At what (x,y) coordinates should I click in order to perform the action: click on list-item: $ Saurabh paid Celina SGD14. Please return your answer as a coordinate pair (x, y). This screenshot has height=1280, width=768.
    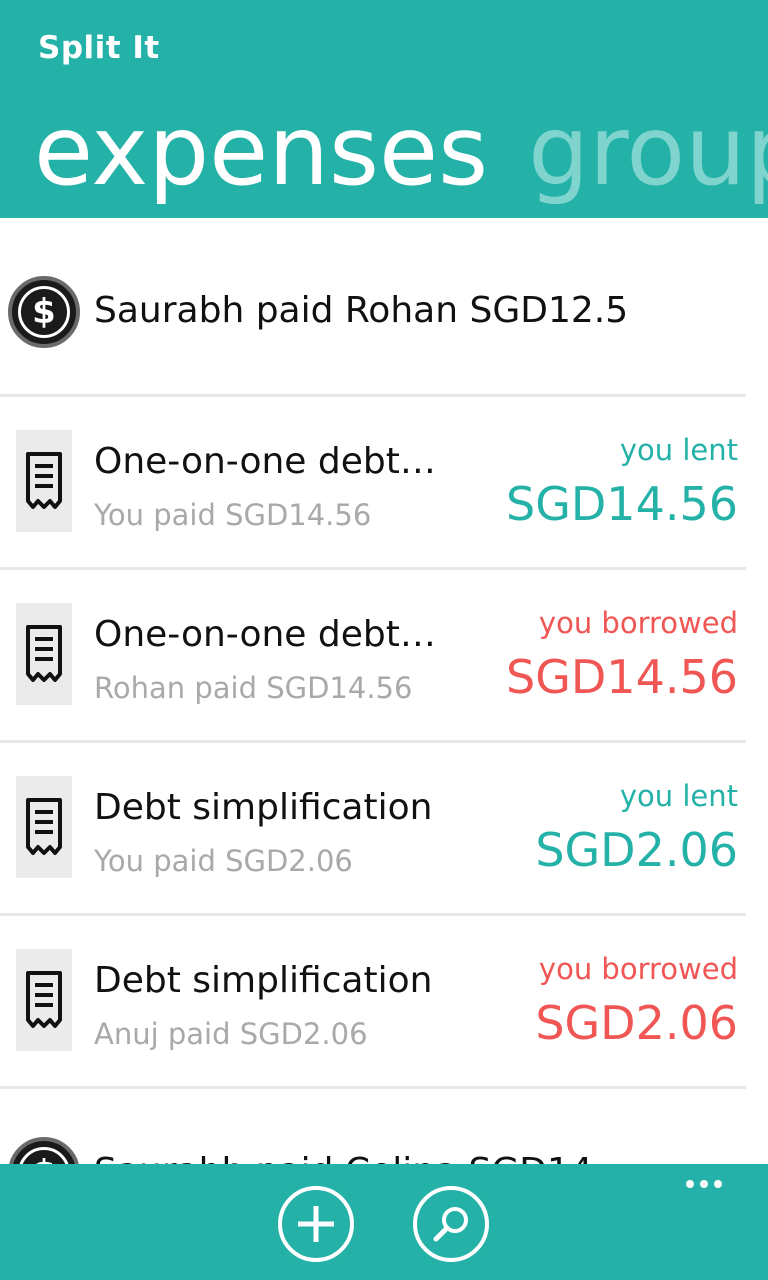
    Looking at the image, I should click on (373, 1126).